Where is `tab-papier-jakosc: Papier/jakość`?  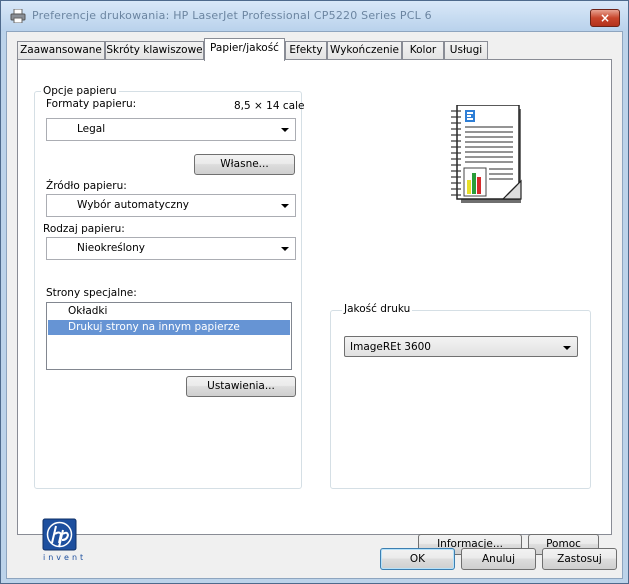
tab-papier-jakosc: Papier/jakość is located at coordinates (244, 49).